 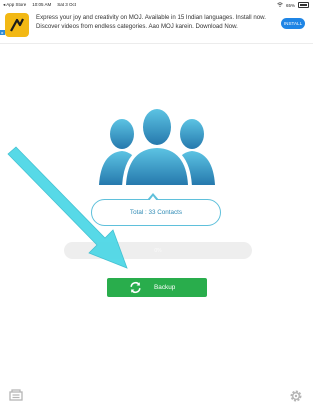 What do you see at coordinates (290, 5) in the screenshot?
I see `battery-percent: 65%` at bounding box center [290, 5].